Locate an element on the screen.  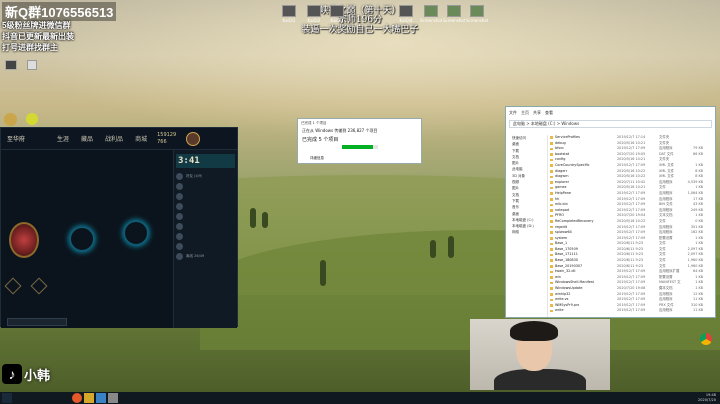
file-type: 应用程序 is located at coordinates (666, 310).